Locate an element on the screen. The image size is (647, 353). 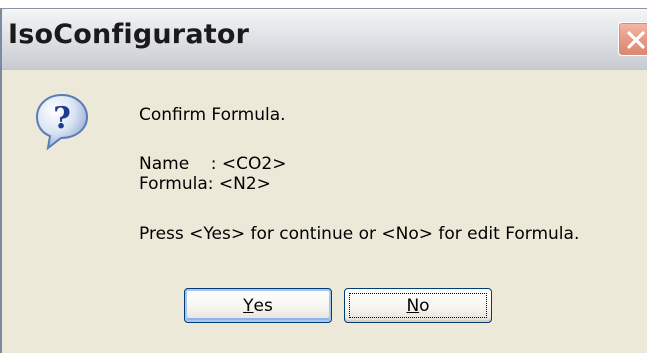
name-line: Name : <CO2> is located at coordinates (213, 164).